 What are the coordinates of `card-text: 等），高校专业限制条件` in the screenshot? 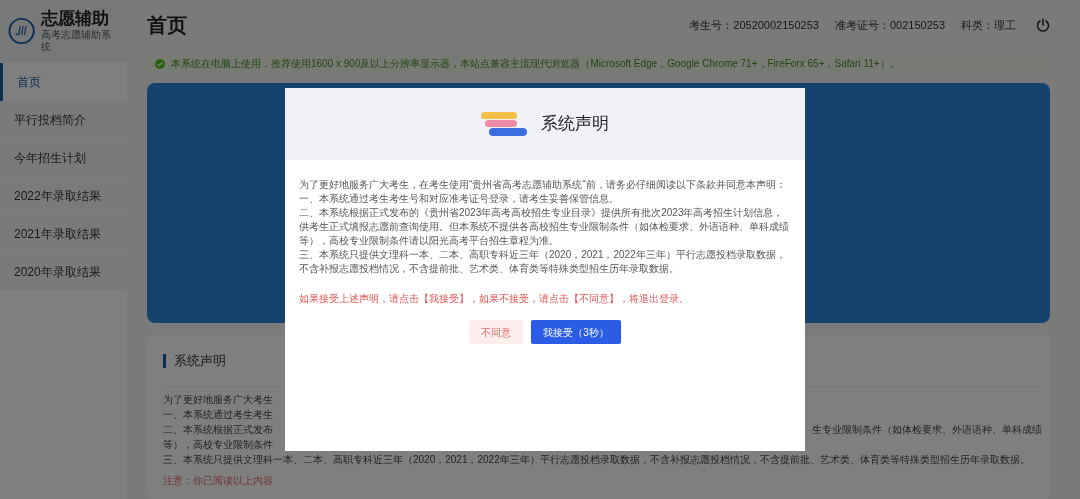 It's located at (218, 445).